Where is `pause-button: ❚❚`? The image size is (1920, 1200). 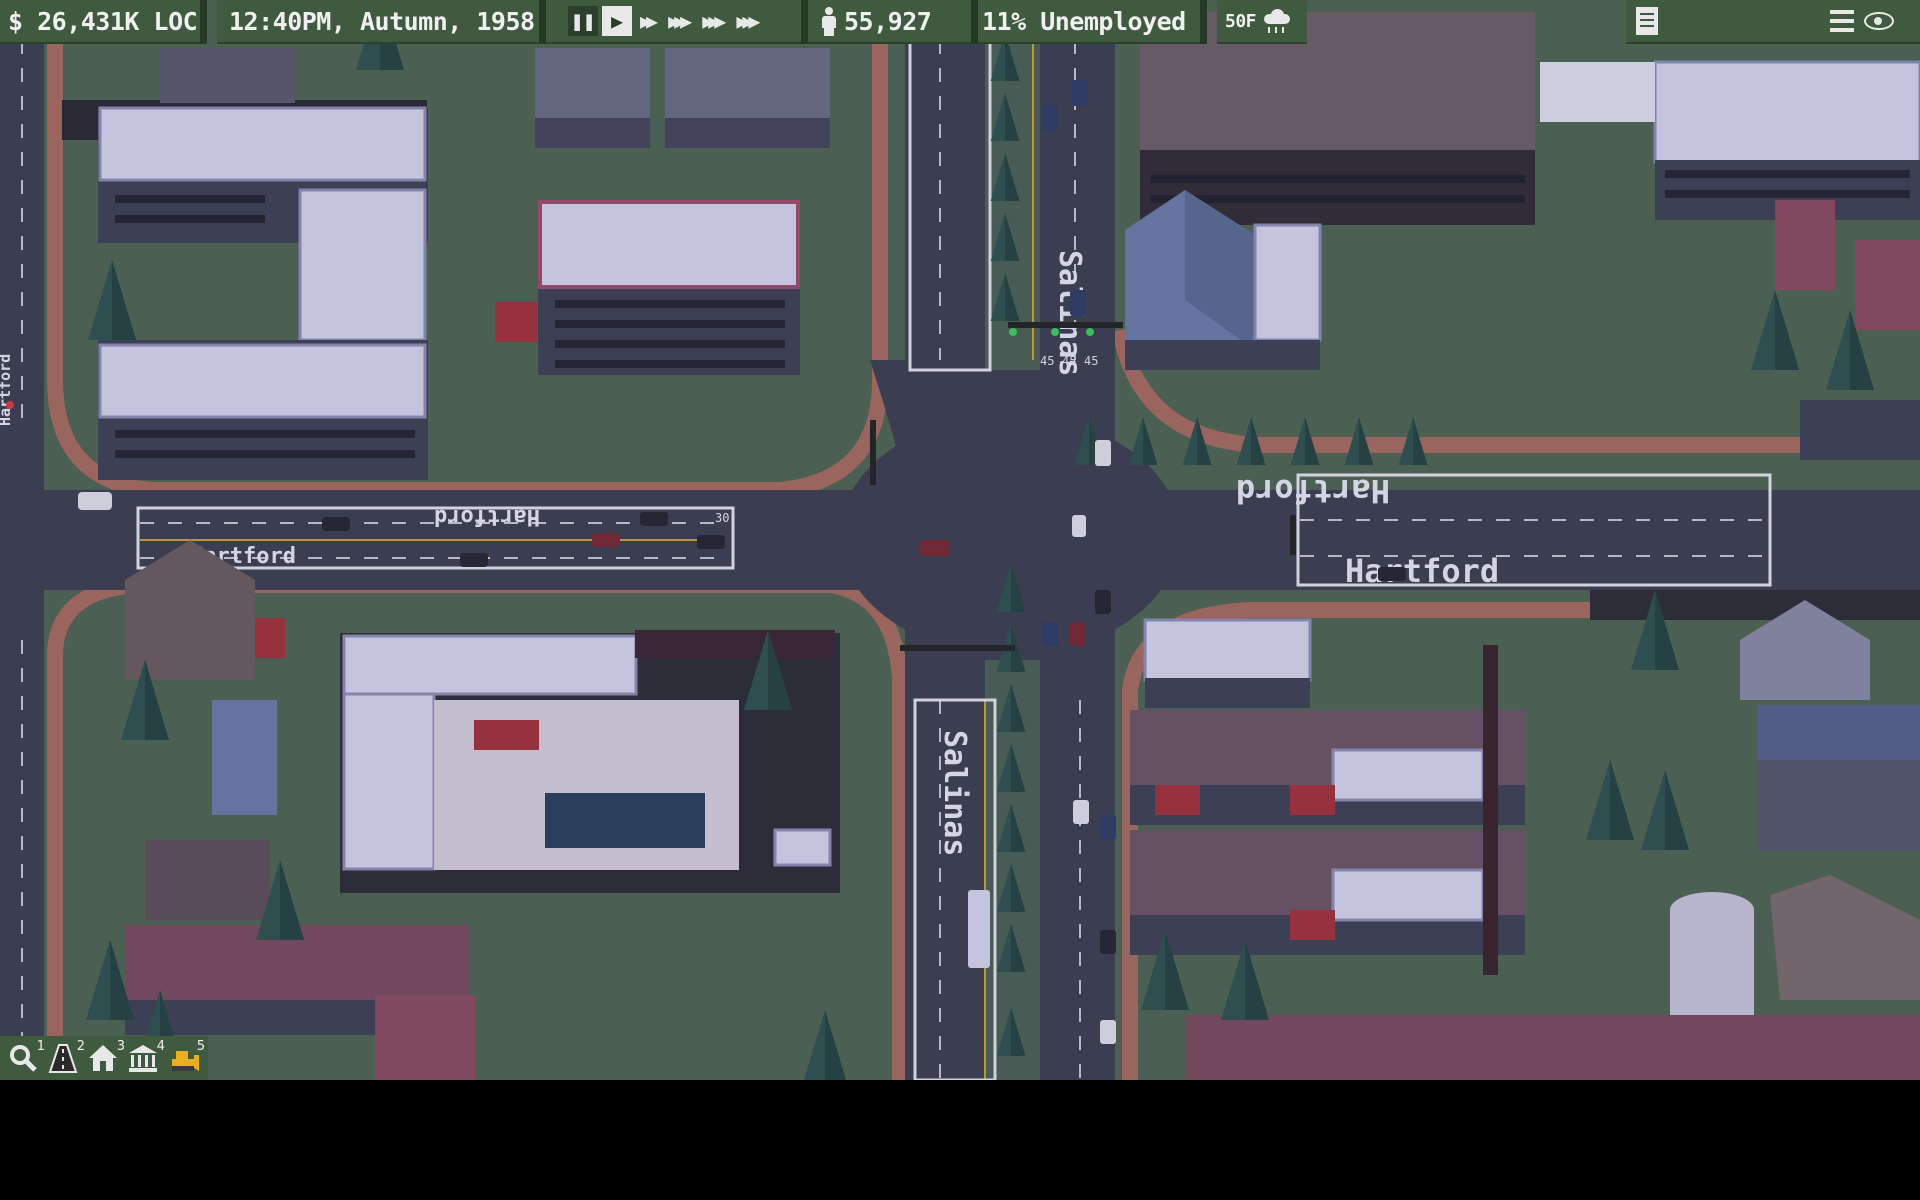 pause-button: ❚❚ is located at coordinates (583, 21).